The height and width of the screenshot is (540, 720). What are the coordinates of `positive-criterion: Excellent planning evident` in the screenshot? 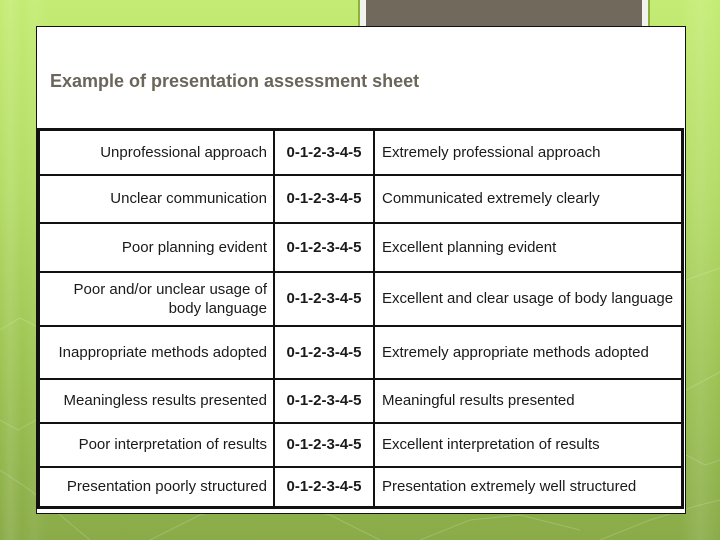 It's located at (528, 247).